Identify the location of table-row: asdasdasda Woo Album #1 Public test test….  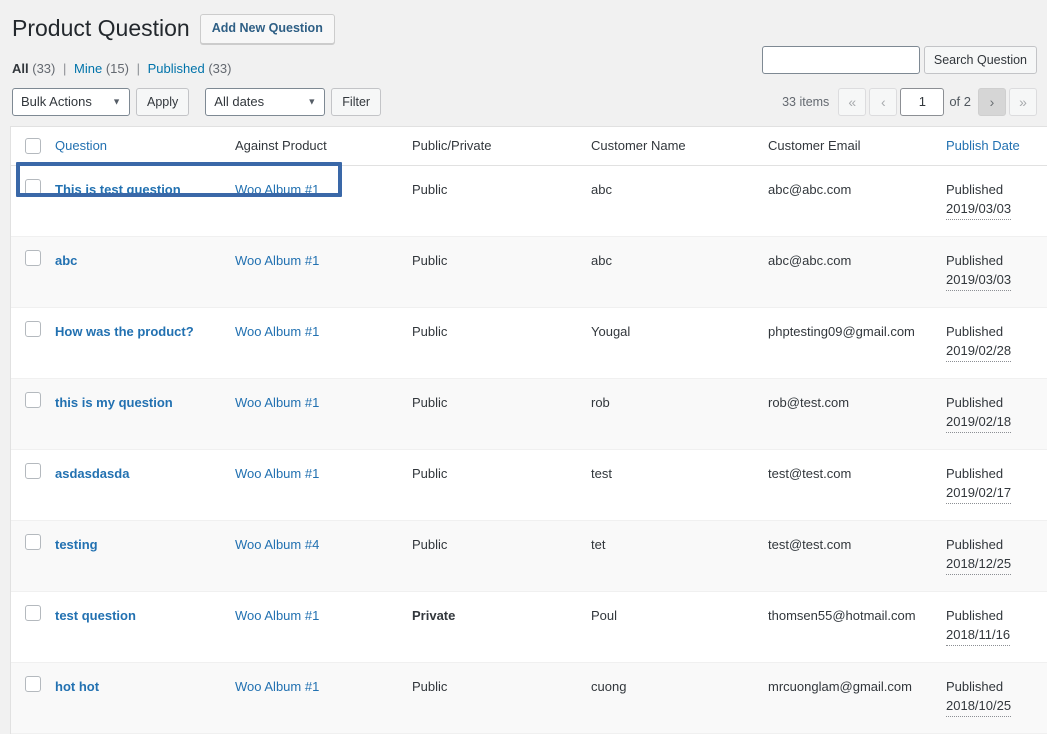
(529, 485).